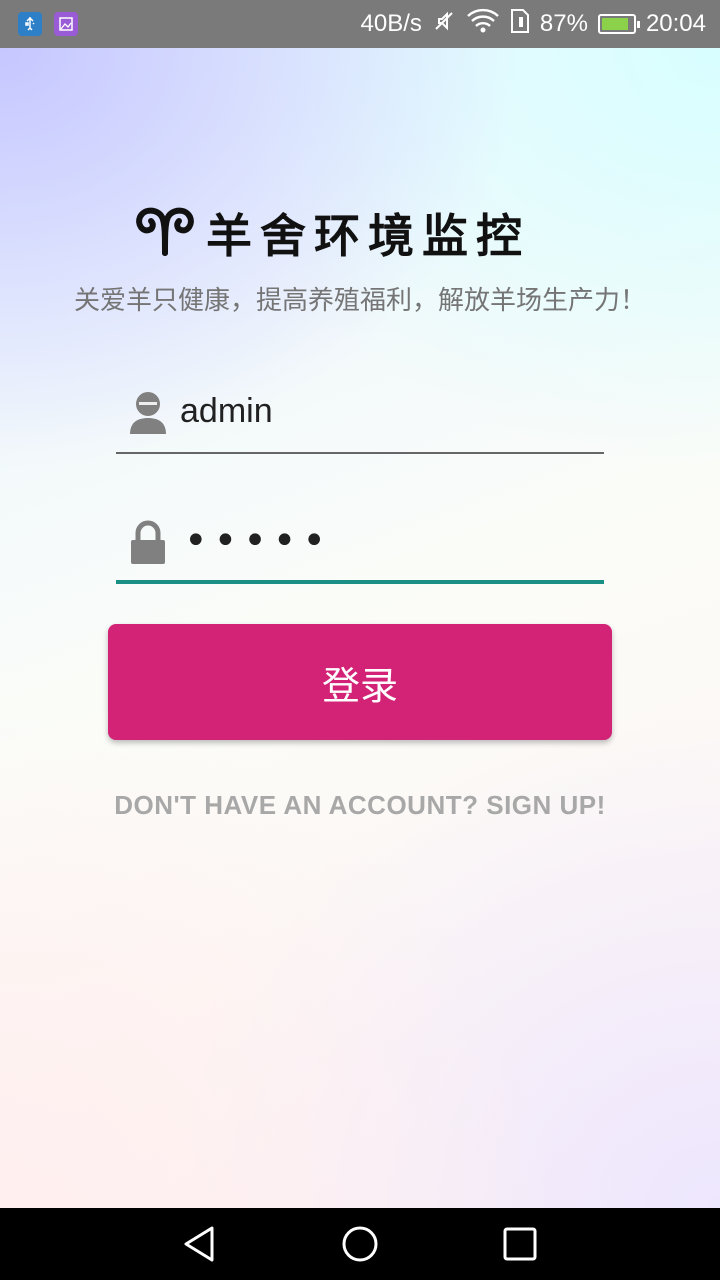  What do you see at coordinates (148, 413) in the screenshot?
I see `user-icon` at bounding box center [148, 413].